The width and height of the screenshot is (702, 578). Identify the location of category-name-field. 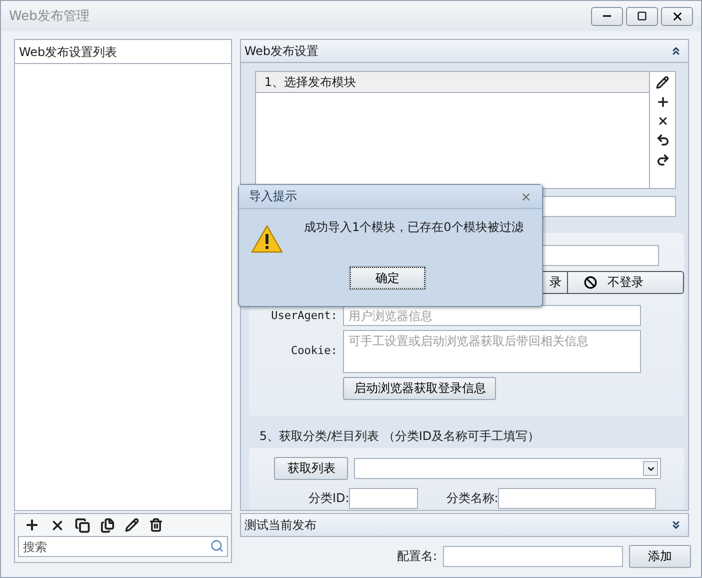
(577, 498).